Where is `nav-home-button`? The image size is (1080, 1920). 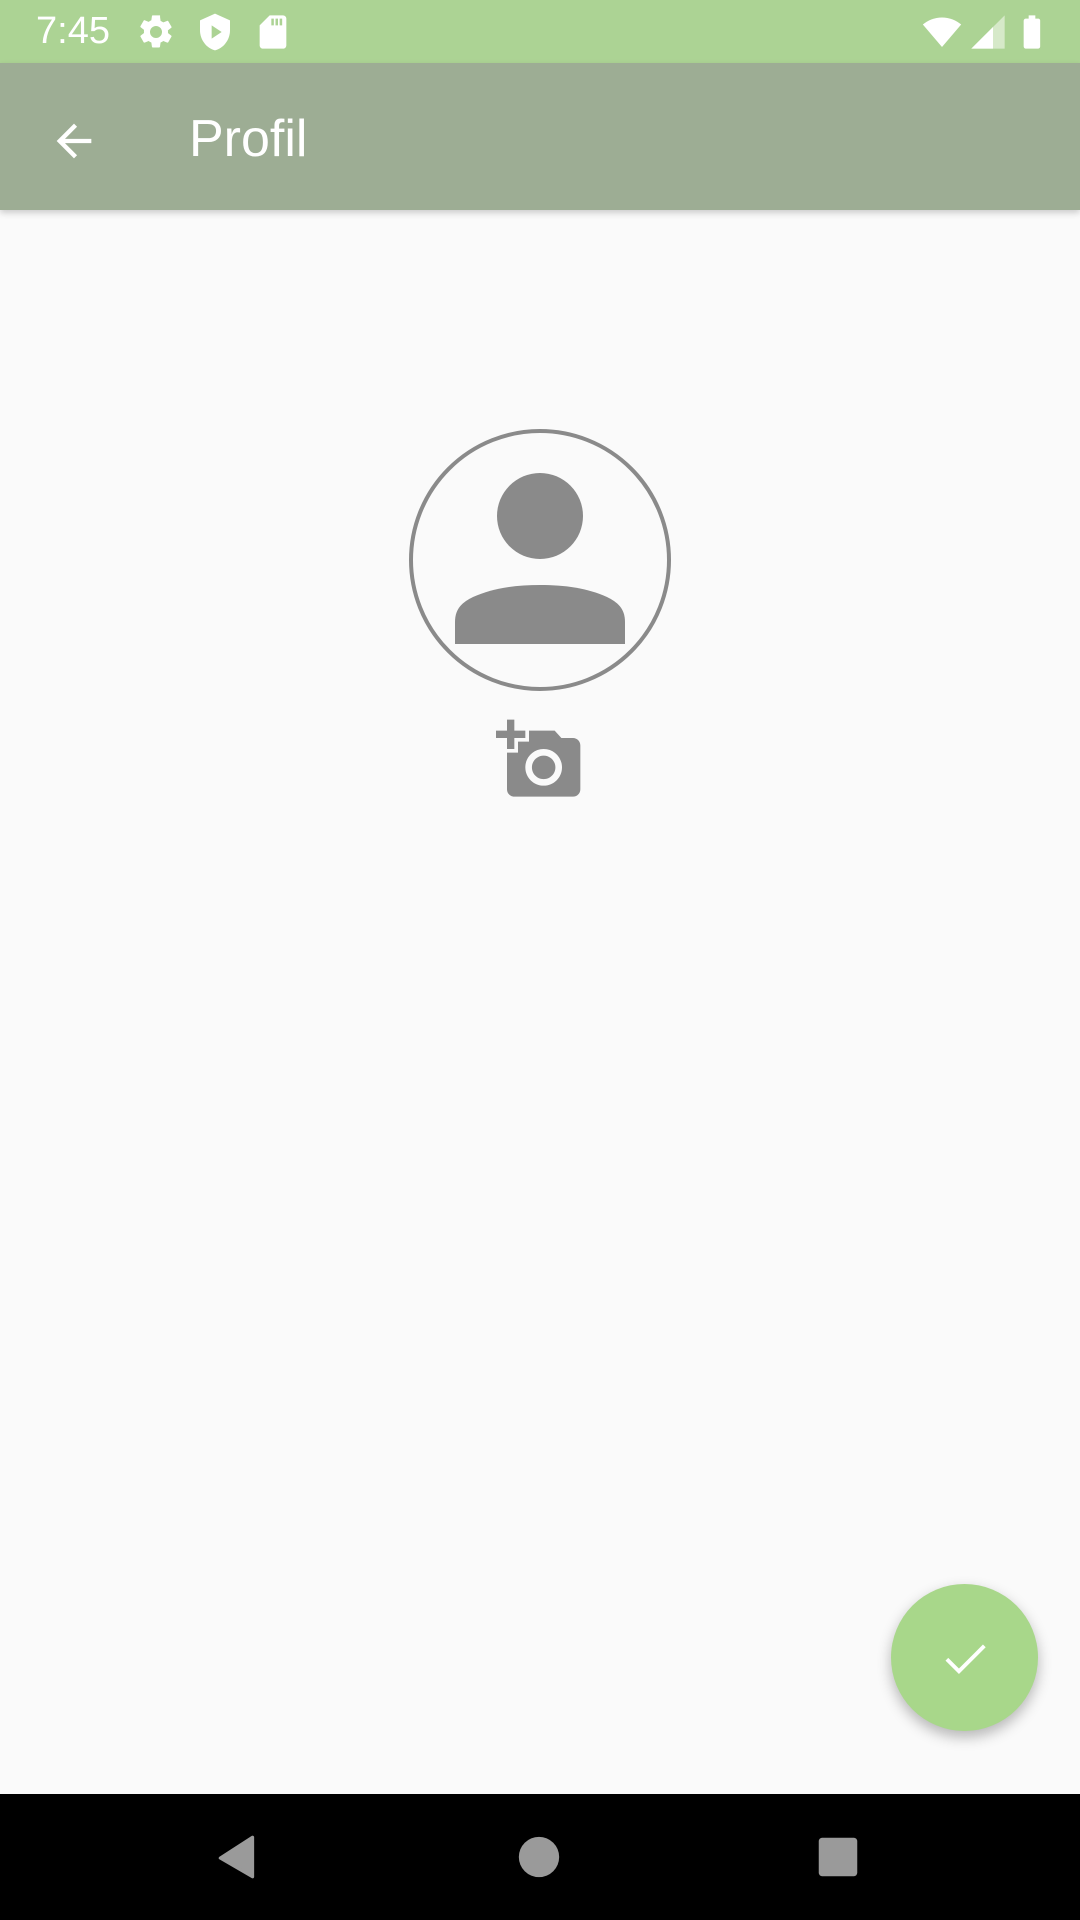
nav-home-button is located at coordinates (539, 1857).